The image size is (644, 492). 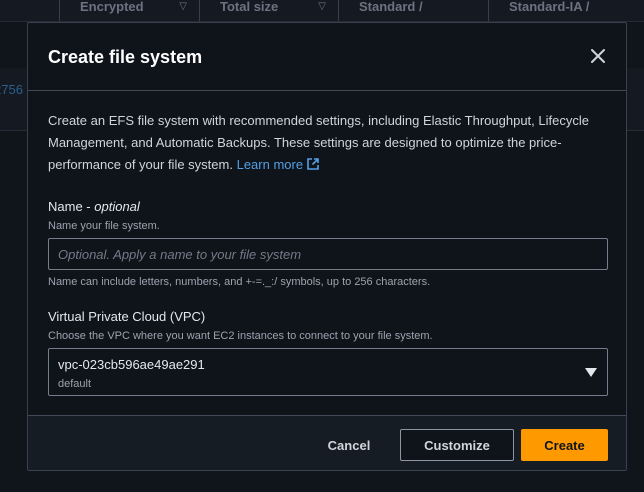 I want to click on column-header-label: Total size, so click(x=249, y=7).